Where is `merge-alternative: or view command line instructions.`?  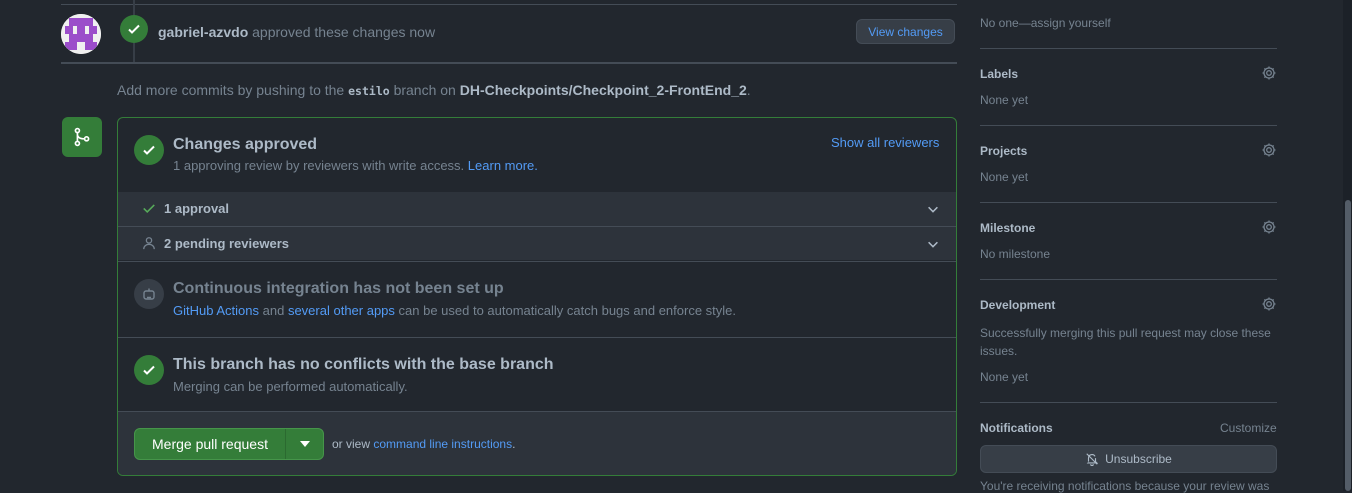
merge-alternative: or view command line instructions. is located at coordinates (423, 444).